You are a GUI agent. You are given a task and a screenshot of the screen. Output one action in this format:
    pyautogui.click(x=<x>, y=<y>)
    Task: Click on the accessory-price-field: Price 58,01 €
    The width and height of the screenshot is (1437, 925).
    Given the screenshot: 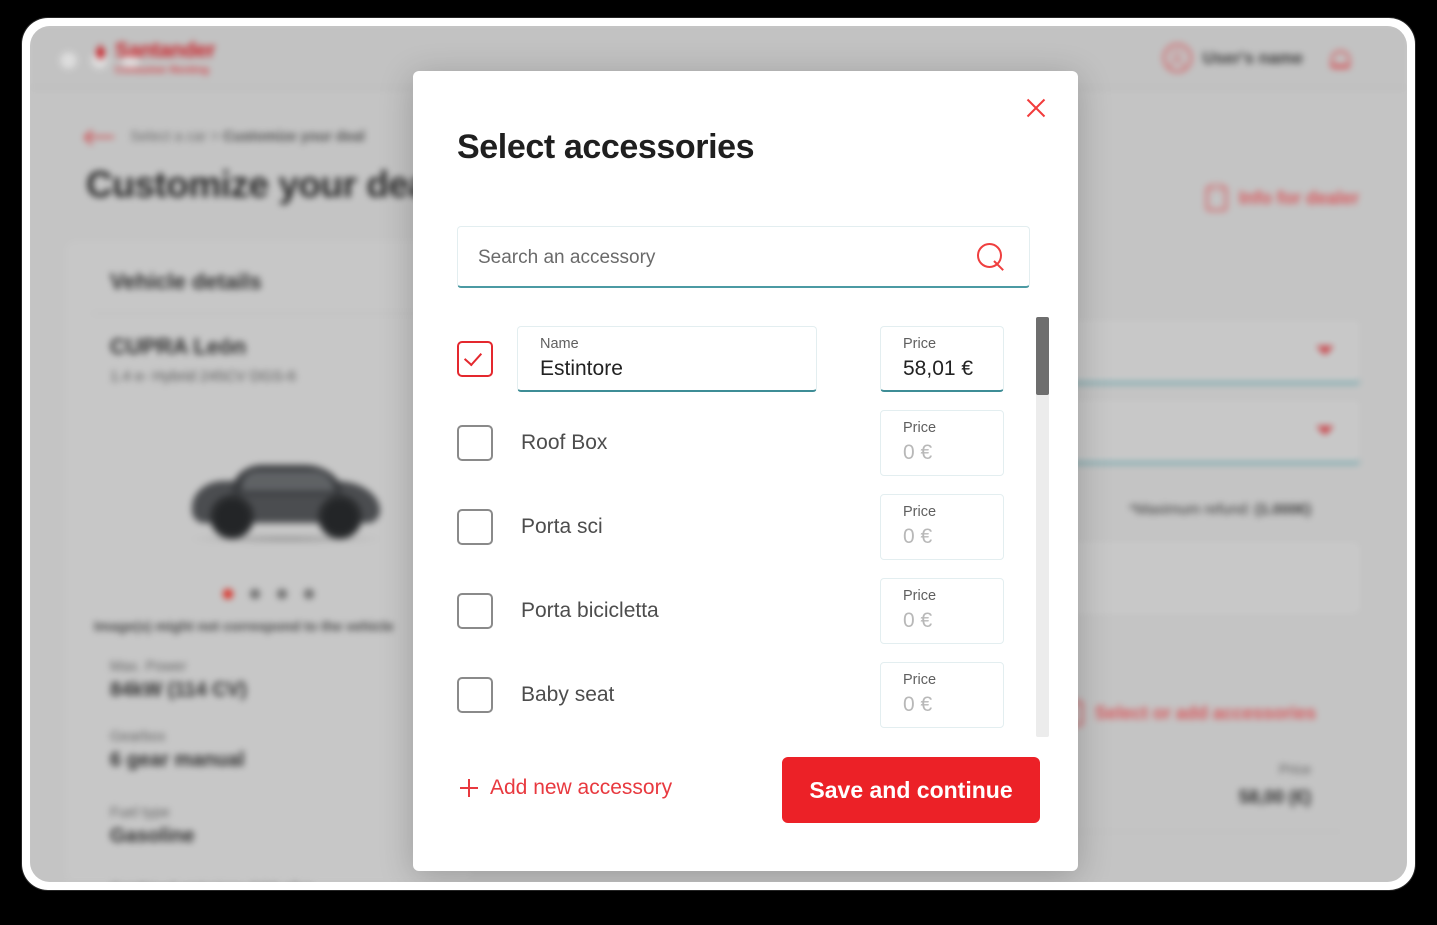 What is the action you would take?
    pyautogui.click(x=942, y=359)
    